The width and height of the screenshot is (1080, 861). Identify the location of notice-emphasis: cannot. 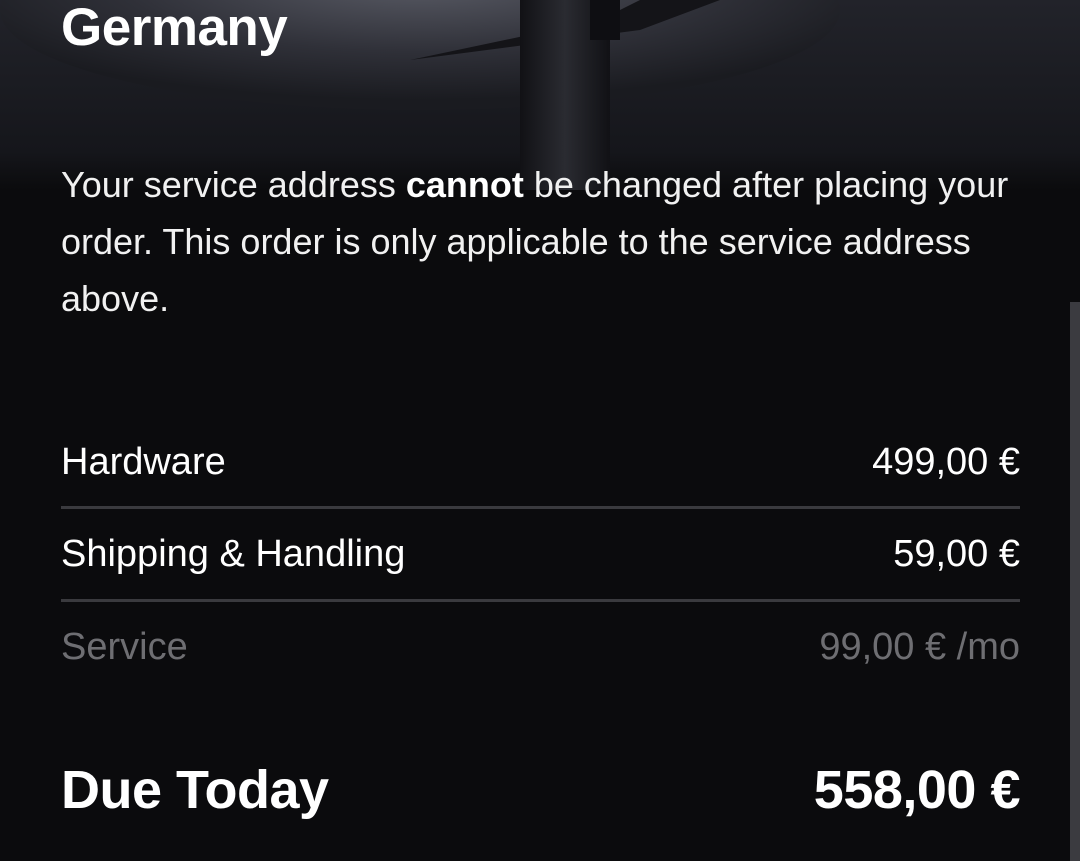
(464, 184).